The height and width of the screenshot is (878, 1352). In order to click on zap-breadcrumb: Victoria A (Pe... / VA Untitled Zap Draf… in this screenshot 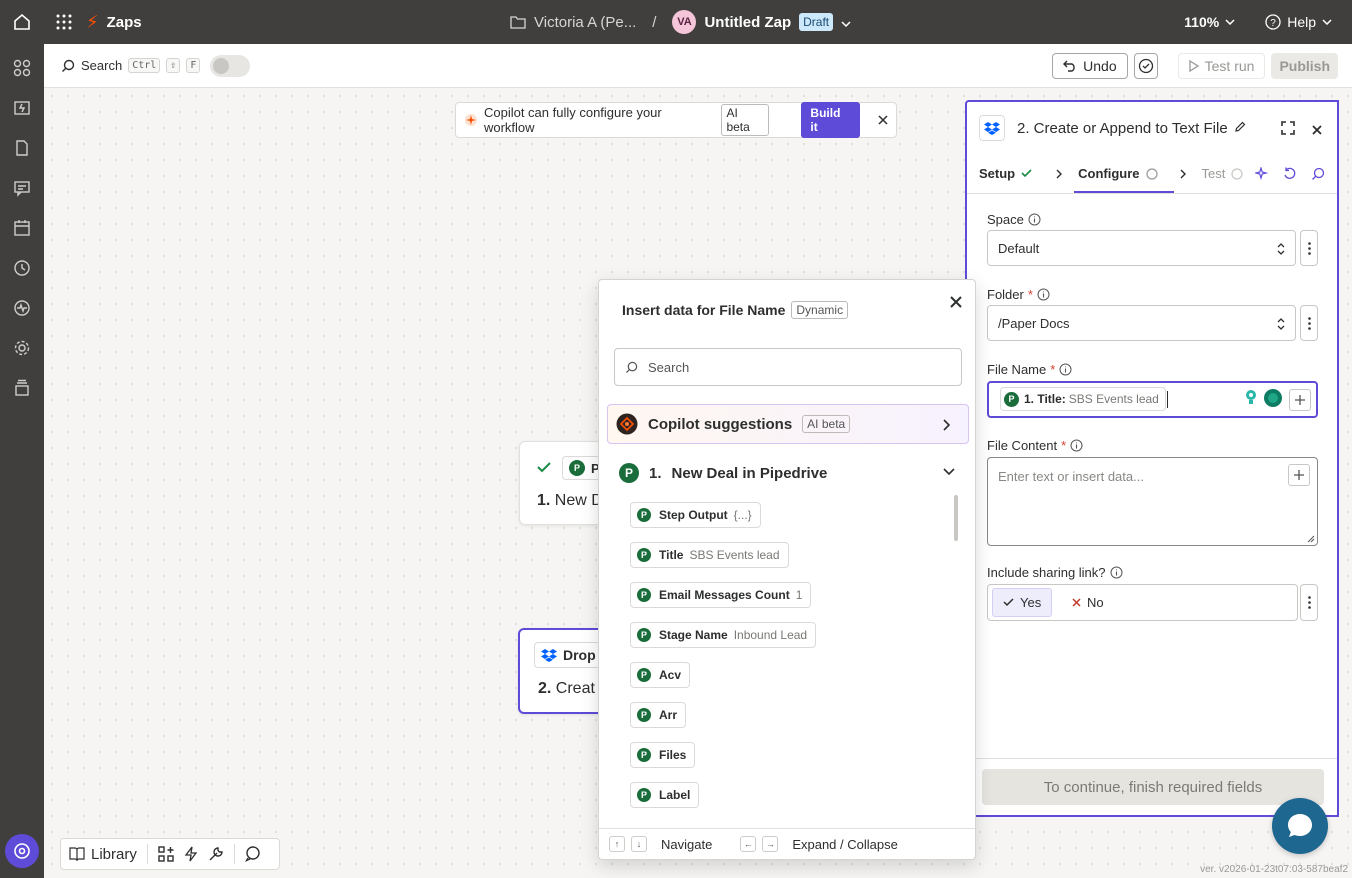, I will do `click(680, 22)`.